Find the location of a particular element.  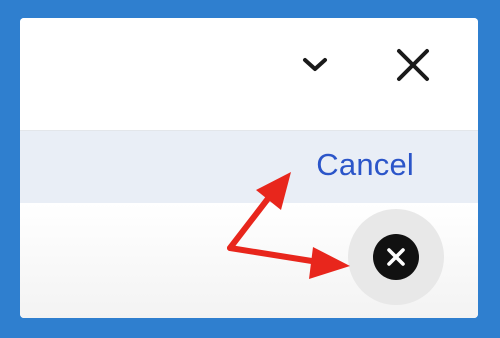

close-icon is located at coordinates (413, 65).